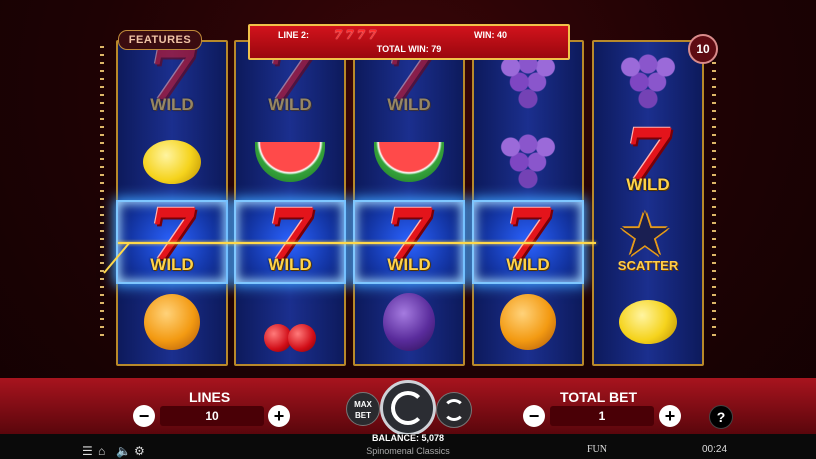 This screenshot has width=816, height=459. What do you see at coordinates (597, 449) in the screenshot?
I see `mode-label: FUN` at bounding box center [597, 449].